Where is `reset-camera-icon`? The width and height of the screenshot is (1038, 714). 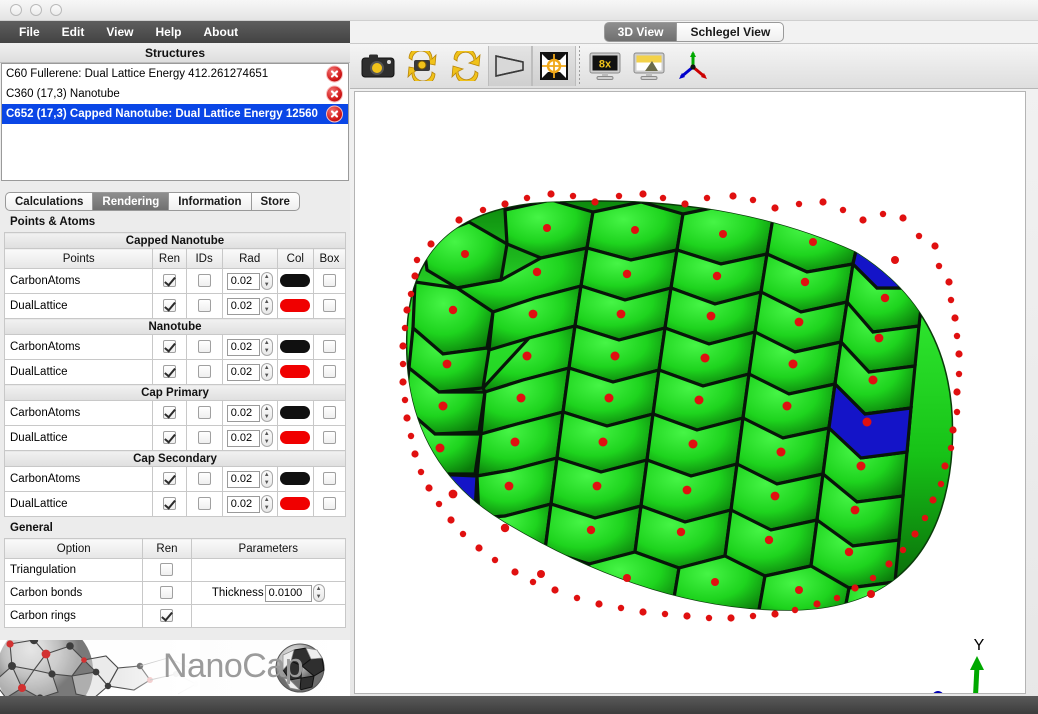 reset-camera-icon is located at coordinates (422, 66).